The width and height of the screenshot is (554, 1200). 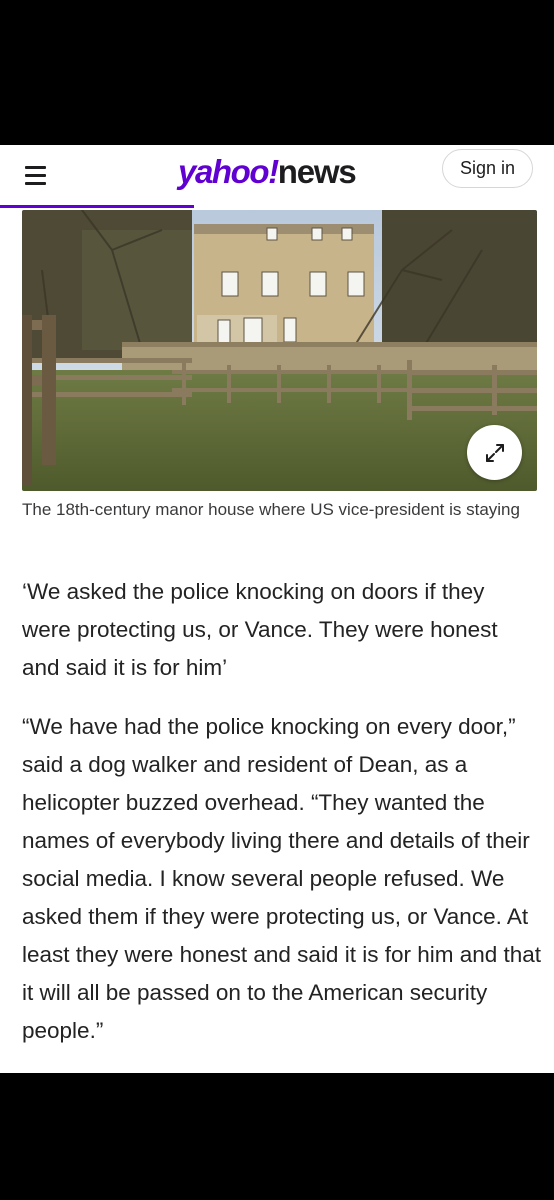 I want to click on status-bar-area, so click(x=277, y=72).